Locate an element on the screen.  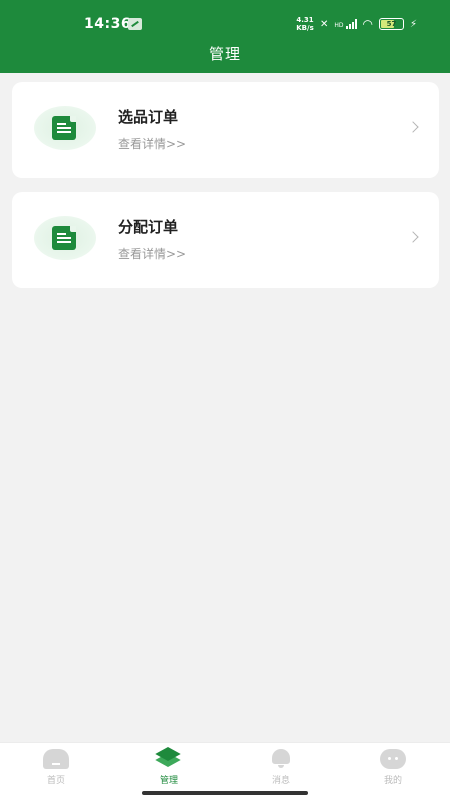
wrench-icon is located at coordinates (135, 24).